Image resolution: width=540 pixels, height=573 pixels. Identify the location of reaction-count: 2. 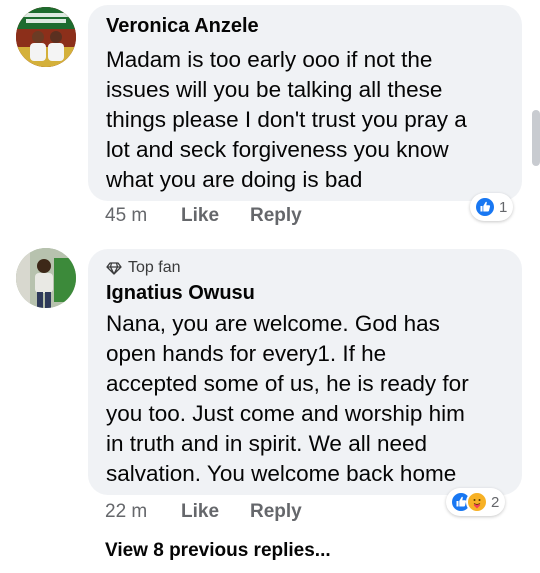
(495, 502).